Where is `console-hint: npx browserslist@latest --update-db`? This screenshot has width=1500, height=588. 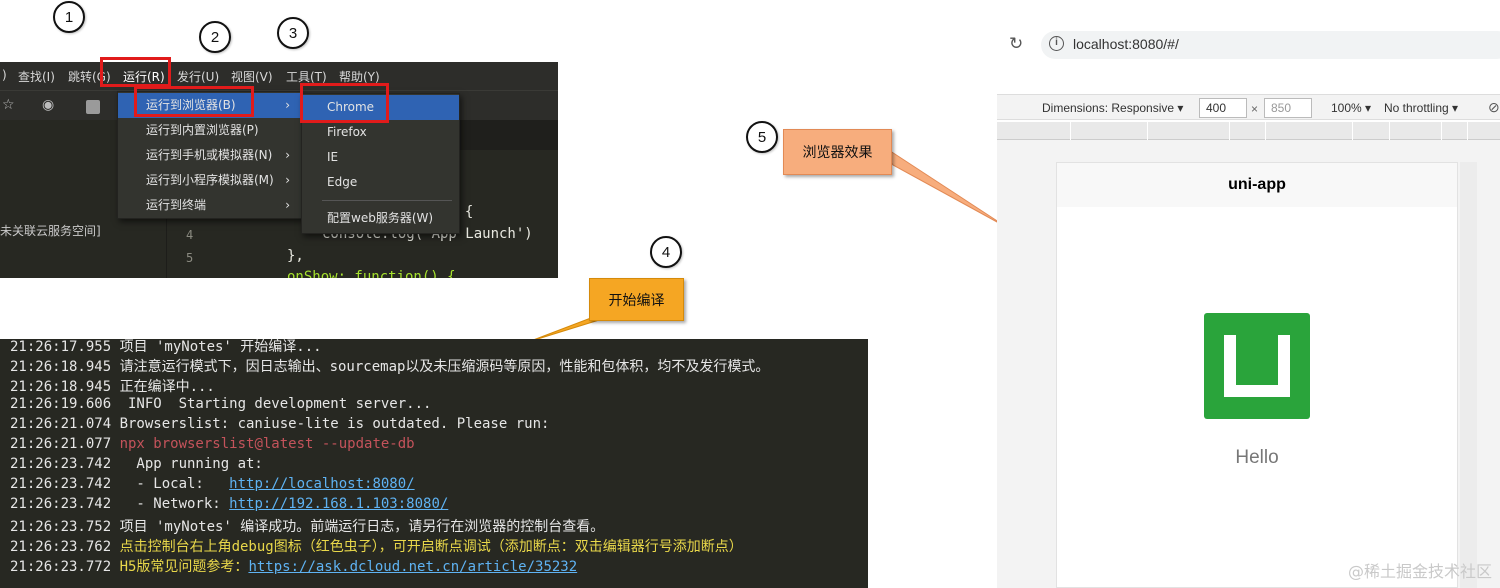 console-hint: npx browserslist@latest --update-db is located at coordinates (267, 444).